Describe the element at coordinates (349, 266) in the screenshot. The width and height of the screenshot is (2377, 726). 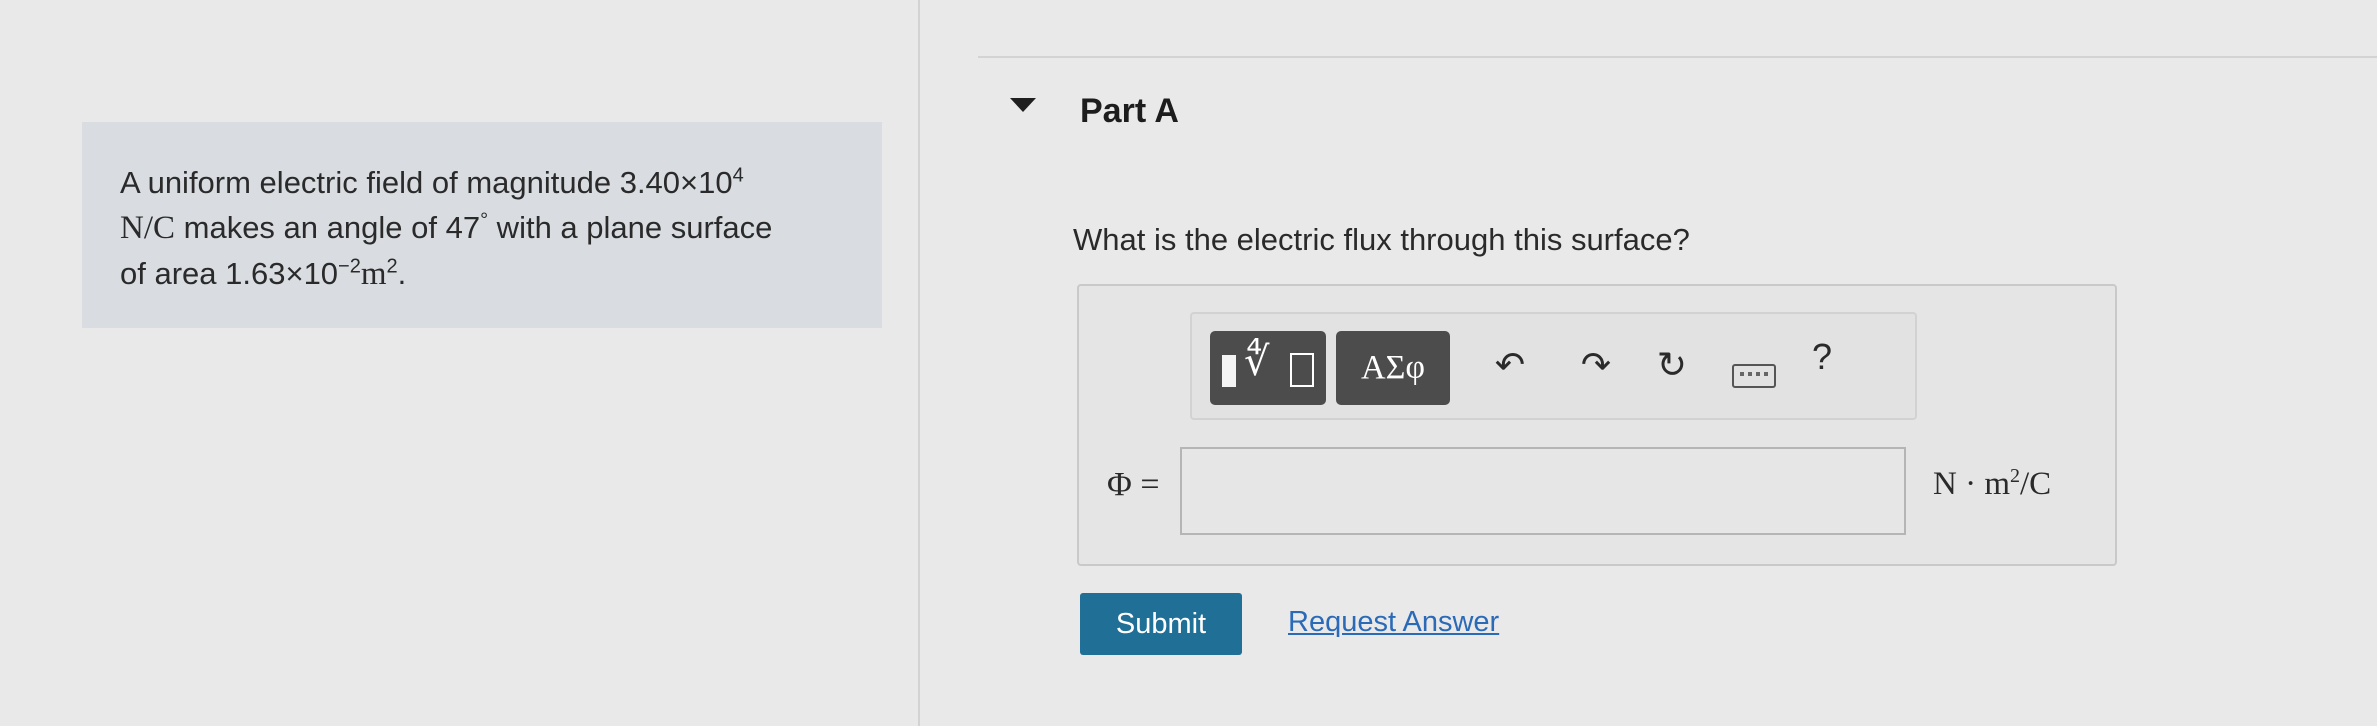
I see `area-exponent: −2` at that location.